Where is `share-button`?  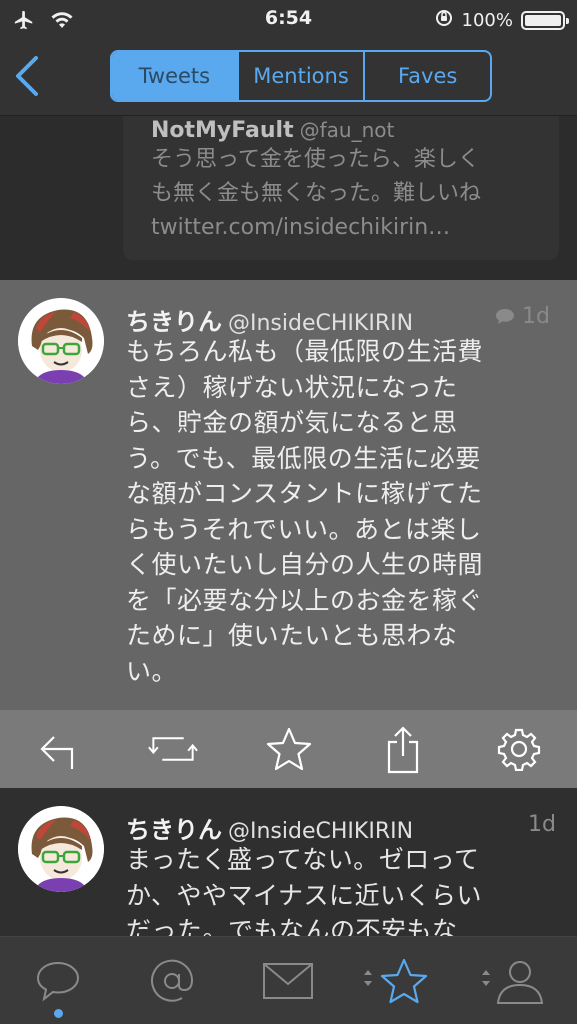
share-button is located at coordinates (403, 749).